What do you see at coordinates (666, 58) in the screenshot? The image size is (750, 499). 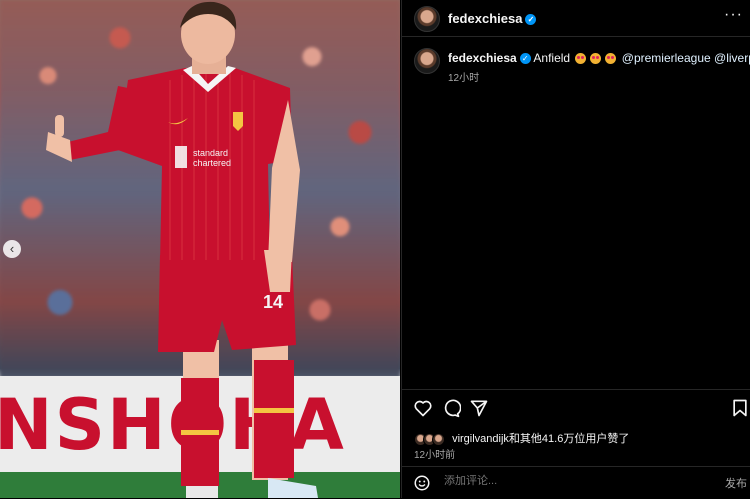 I see `mention-premierleague: @premierleague` at bounding box center [666, 58].